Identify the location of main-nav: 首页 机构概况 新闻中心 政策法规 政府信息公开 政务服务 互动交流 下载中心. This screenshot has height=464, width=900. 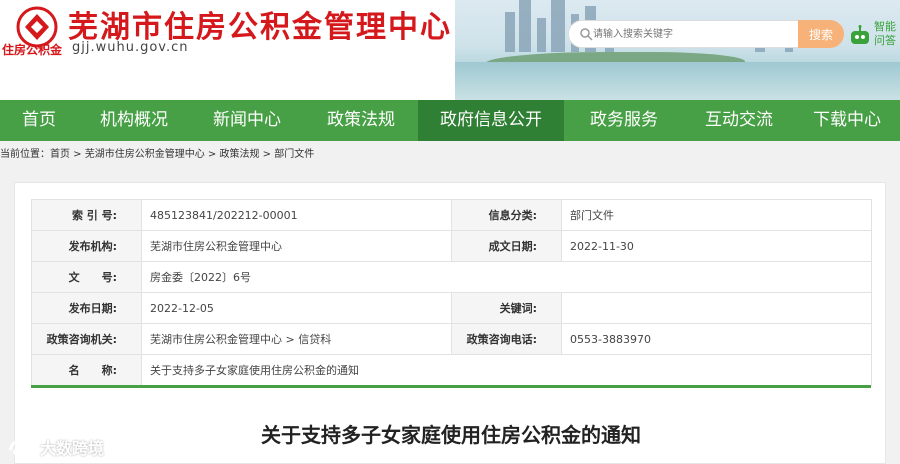
(450, 120).